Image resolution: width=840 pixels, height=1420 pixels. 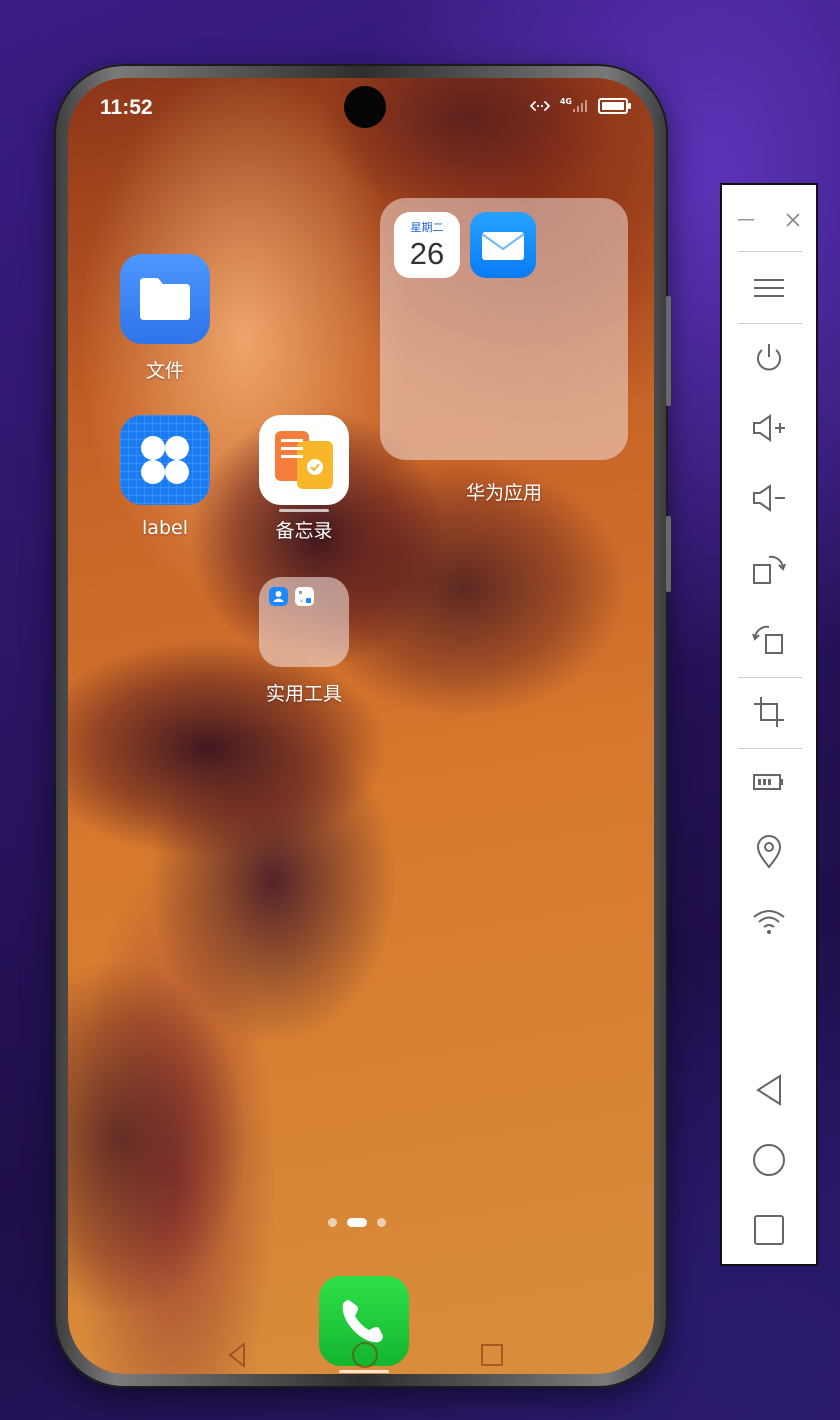 I want to click on close-icon, so click(x=792, y=220).